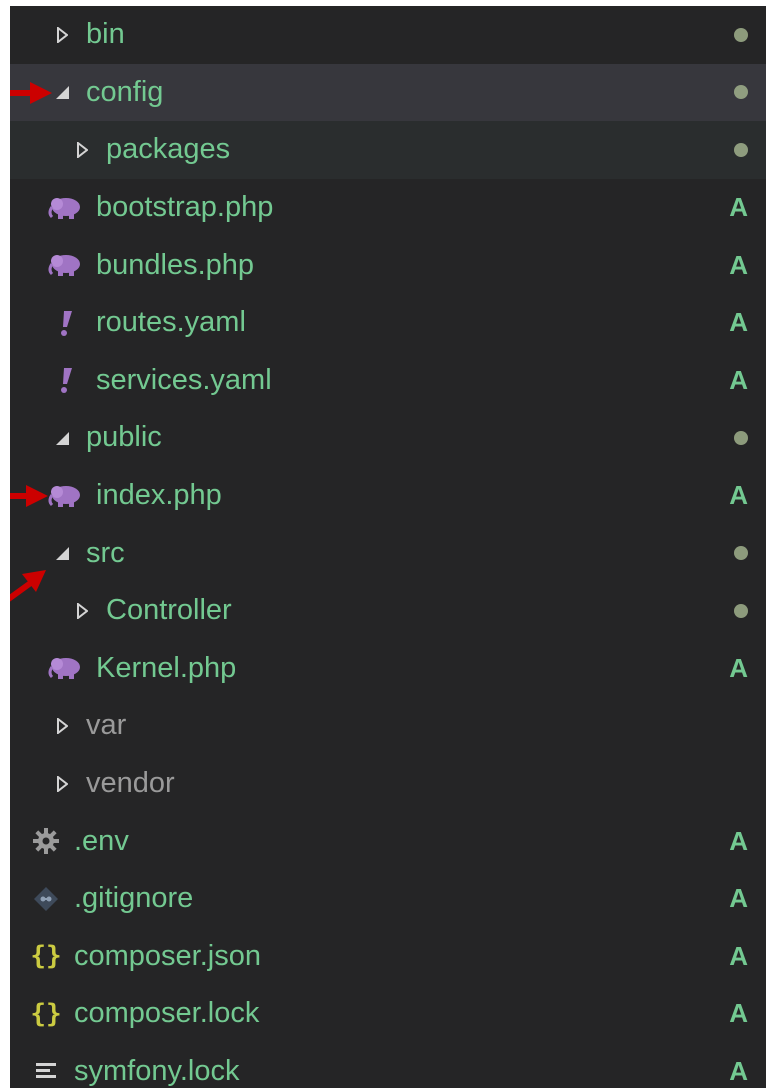  Describe the element at coordinates (388, 381) in the screenshot. I see `tree-item-services-yaml: services.yaml A` at that location.